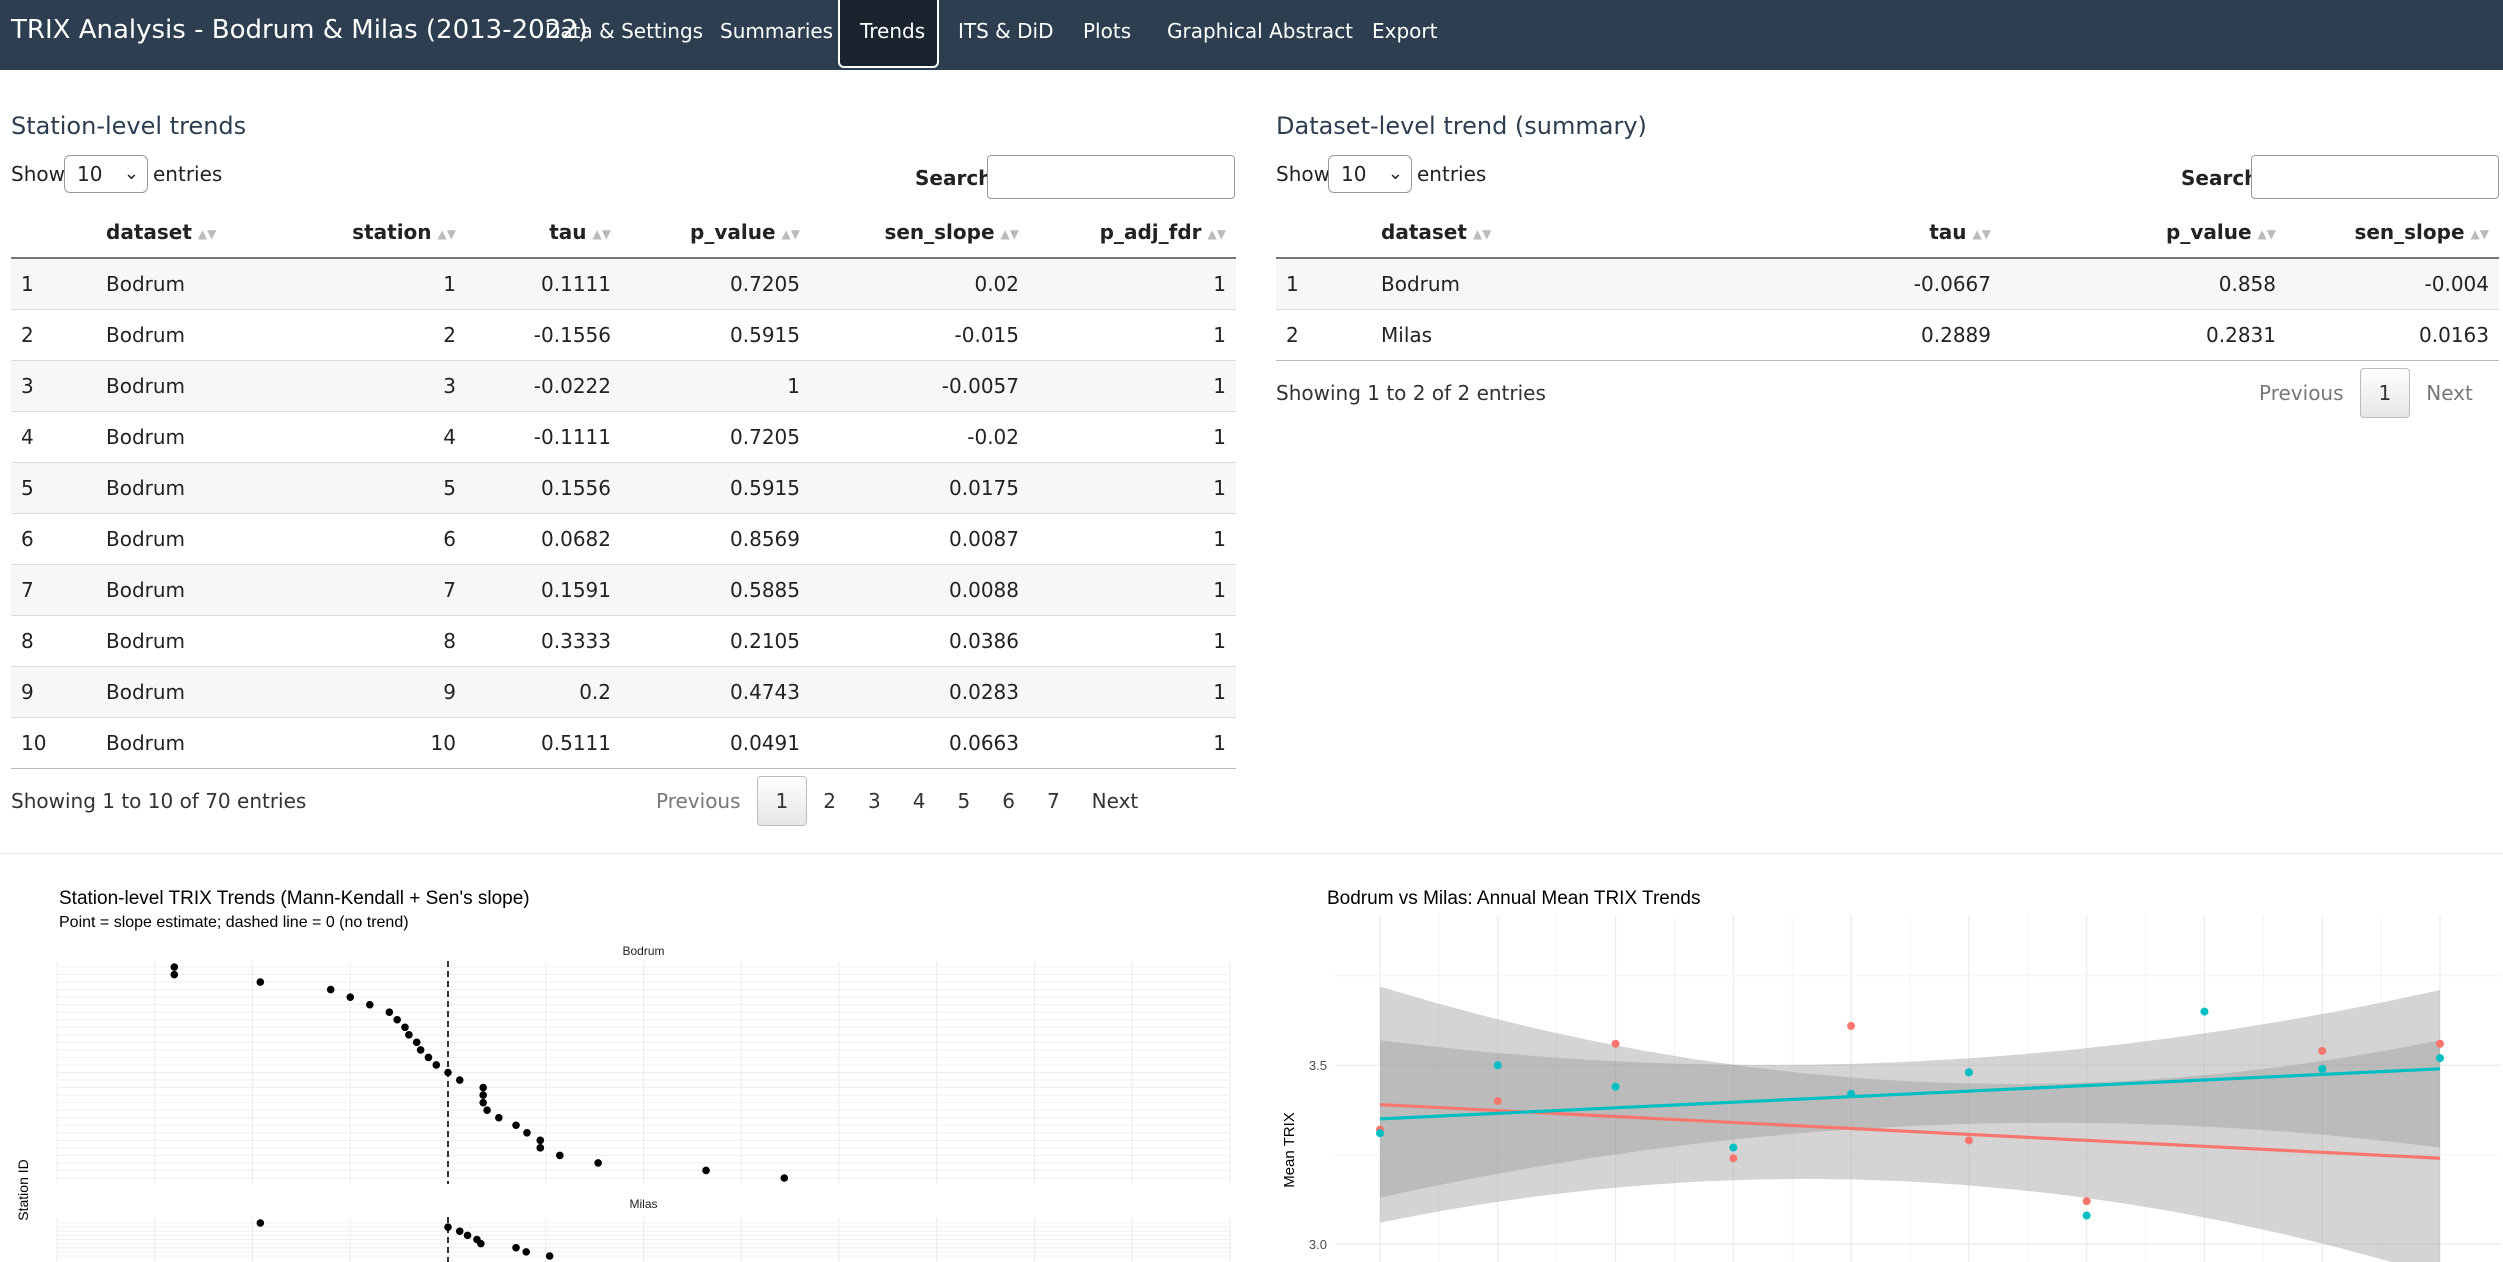 This screenshot has width=2503, height=1262. What do you see at coordinates (623, 1102) in the screenshot?
I see `station-trends-chart: Station ID Bodrum Milas` at bounding box center [623, 1102].